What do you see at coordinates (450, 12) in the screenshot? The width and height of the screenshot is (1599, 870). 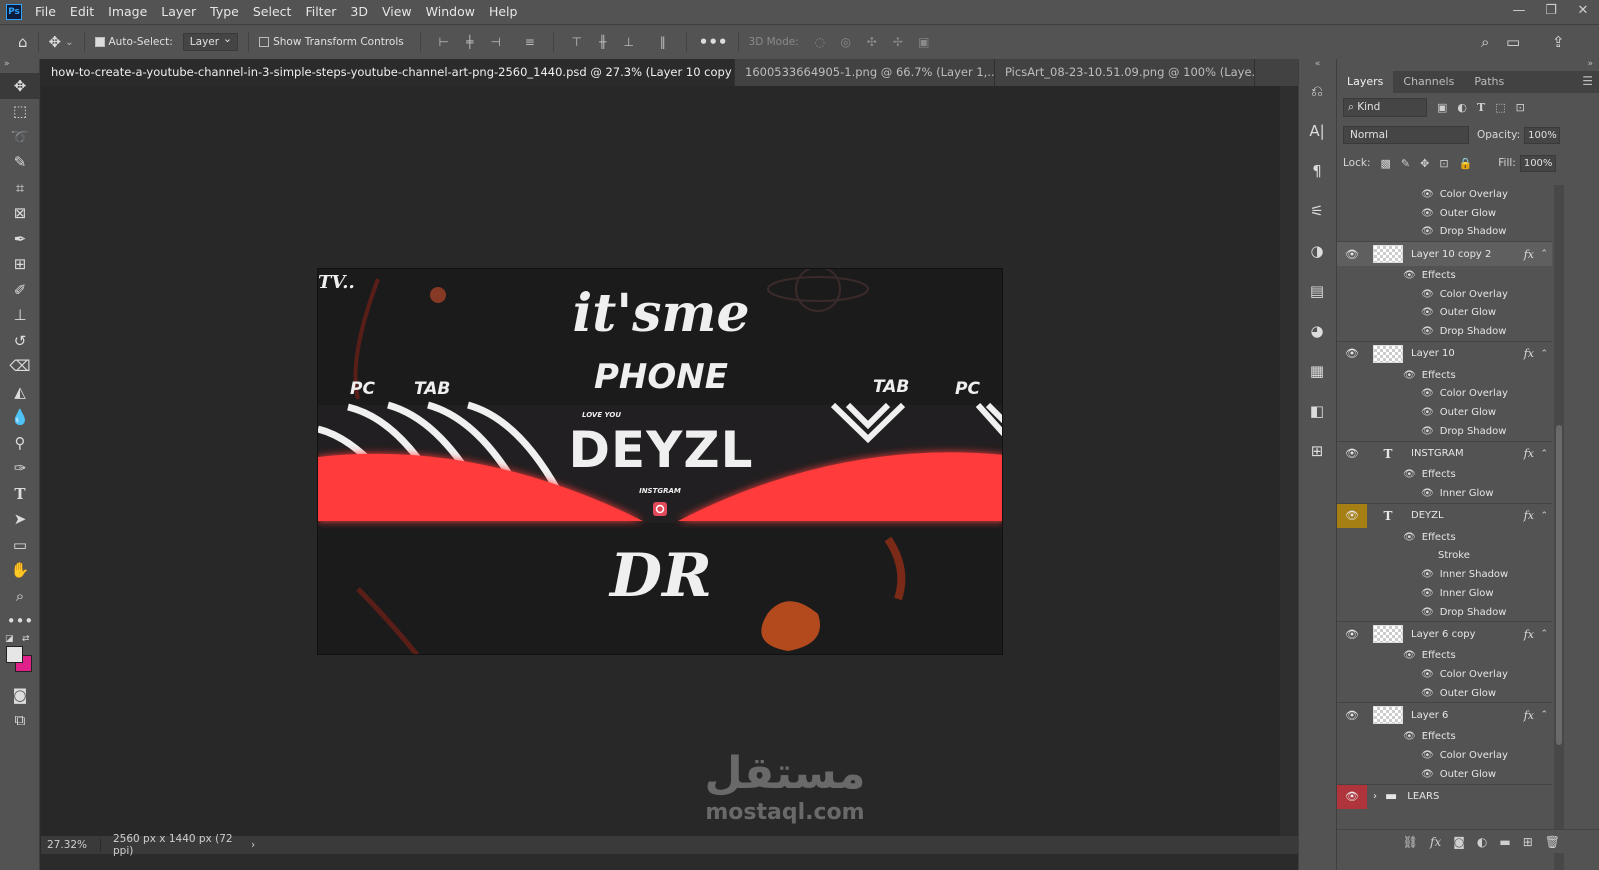 I see `menu-window: Window` at bounding box center [450, 12].